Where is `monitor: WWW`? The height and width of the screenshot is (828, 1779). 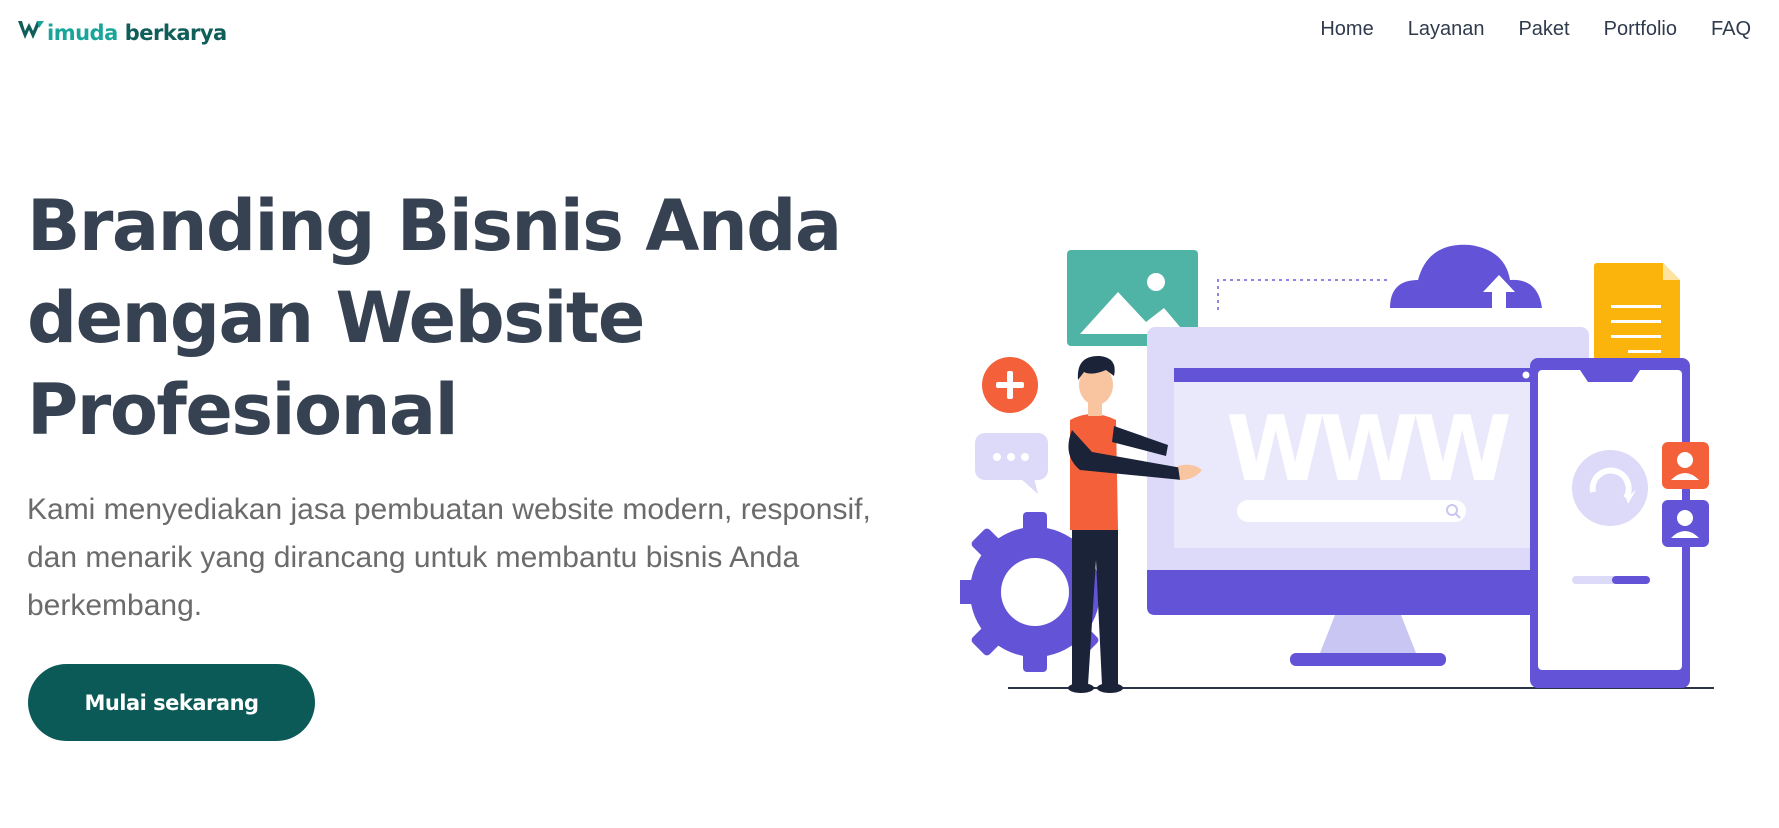 monitor: WWW is located at coordinates (1368, 496).